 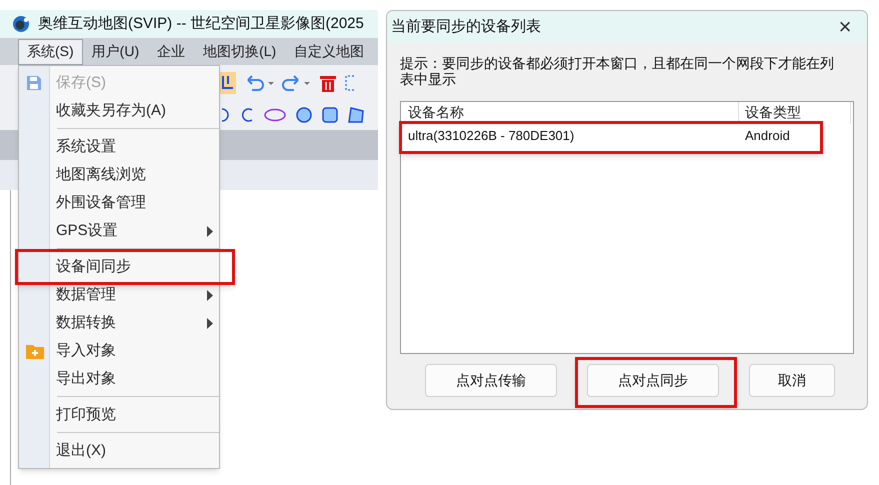 What do you see at coordinates (119, 203) in the screenshot?
I see `menu-item: 外围设备管理` at bounding box center [119, 203].